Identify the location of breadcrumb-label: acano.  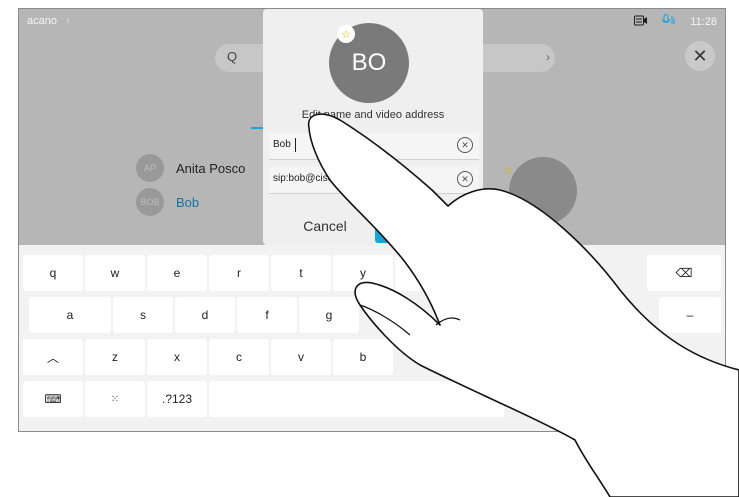
(42, 21).